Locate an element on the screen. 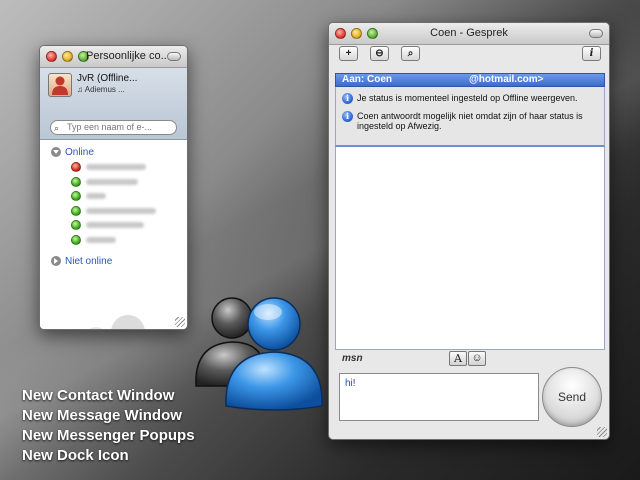 Image resolution: width=640 pixels, height=480 pixels. busy-status-icon is located at coordinates (76, 167).